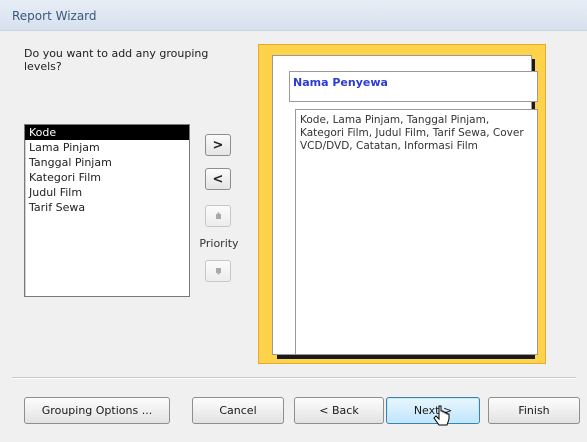  What do you see at coordinates (54, 16) in the screenshot?
I see `window-title: Report Wizard` at bounding box center [54, 16].